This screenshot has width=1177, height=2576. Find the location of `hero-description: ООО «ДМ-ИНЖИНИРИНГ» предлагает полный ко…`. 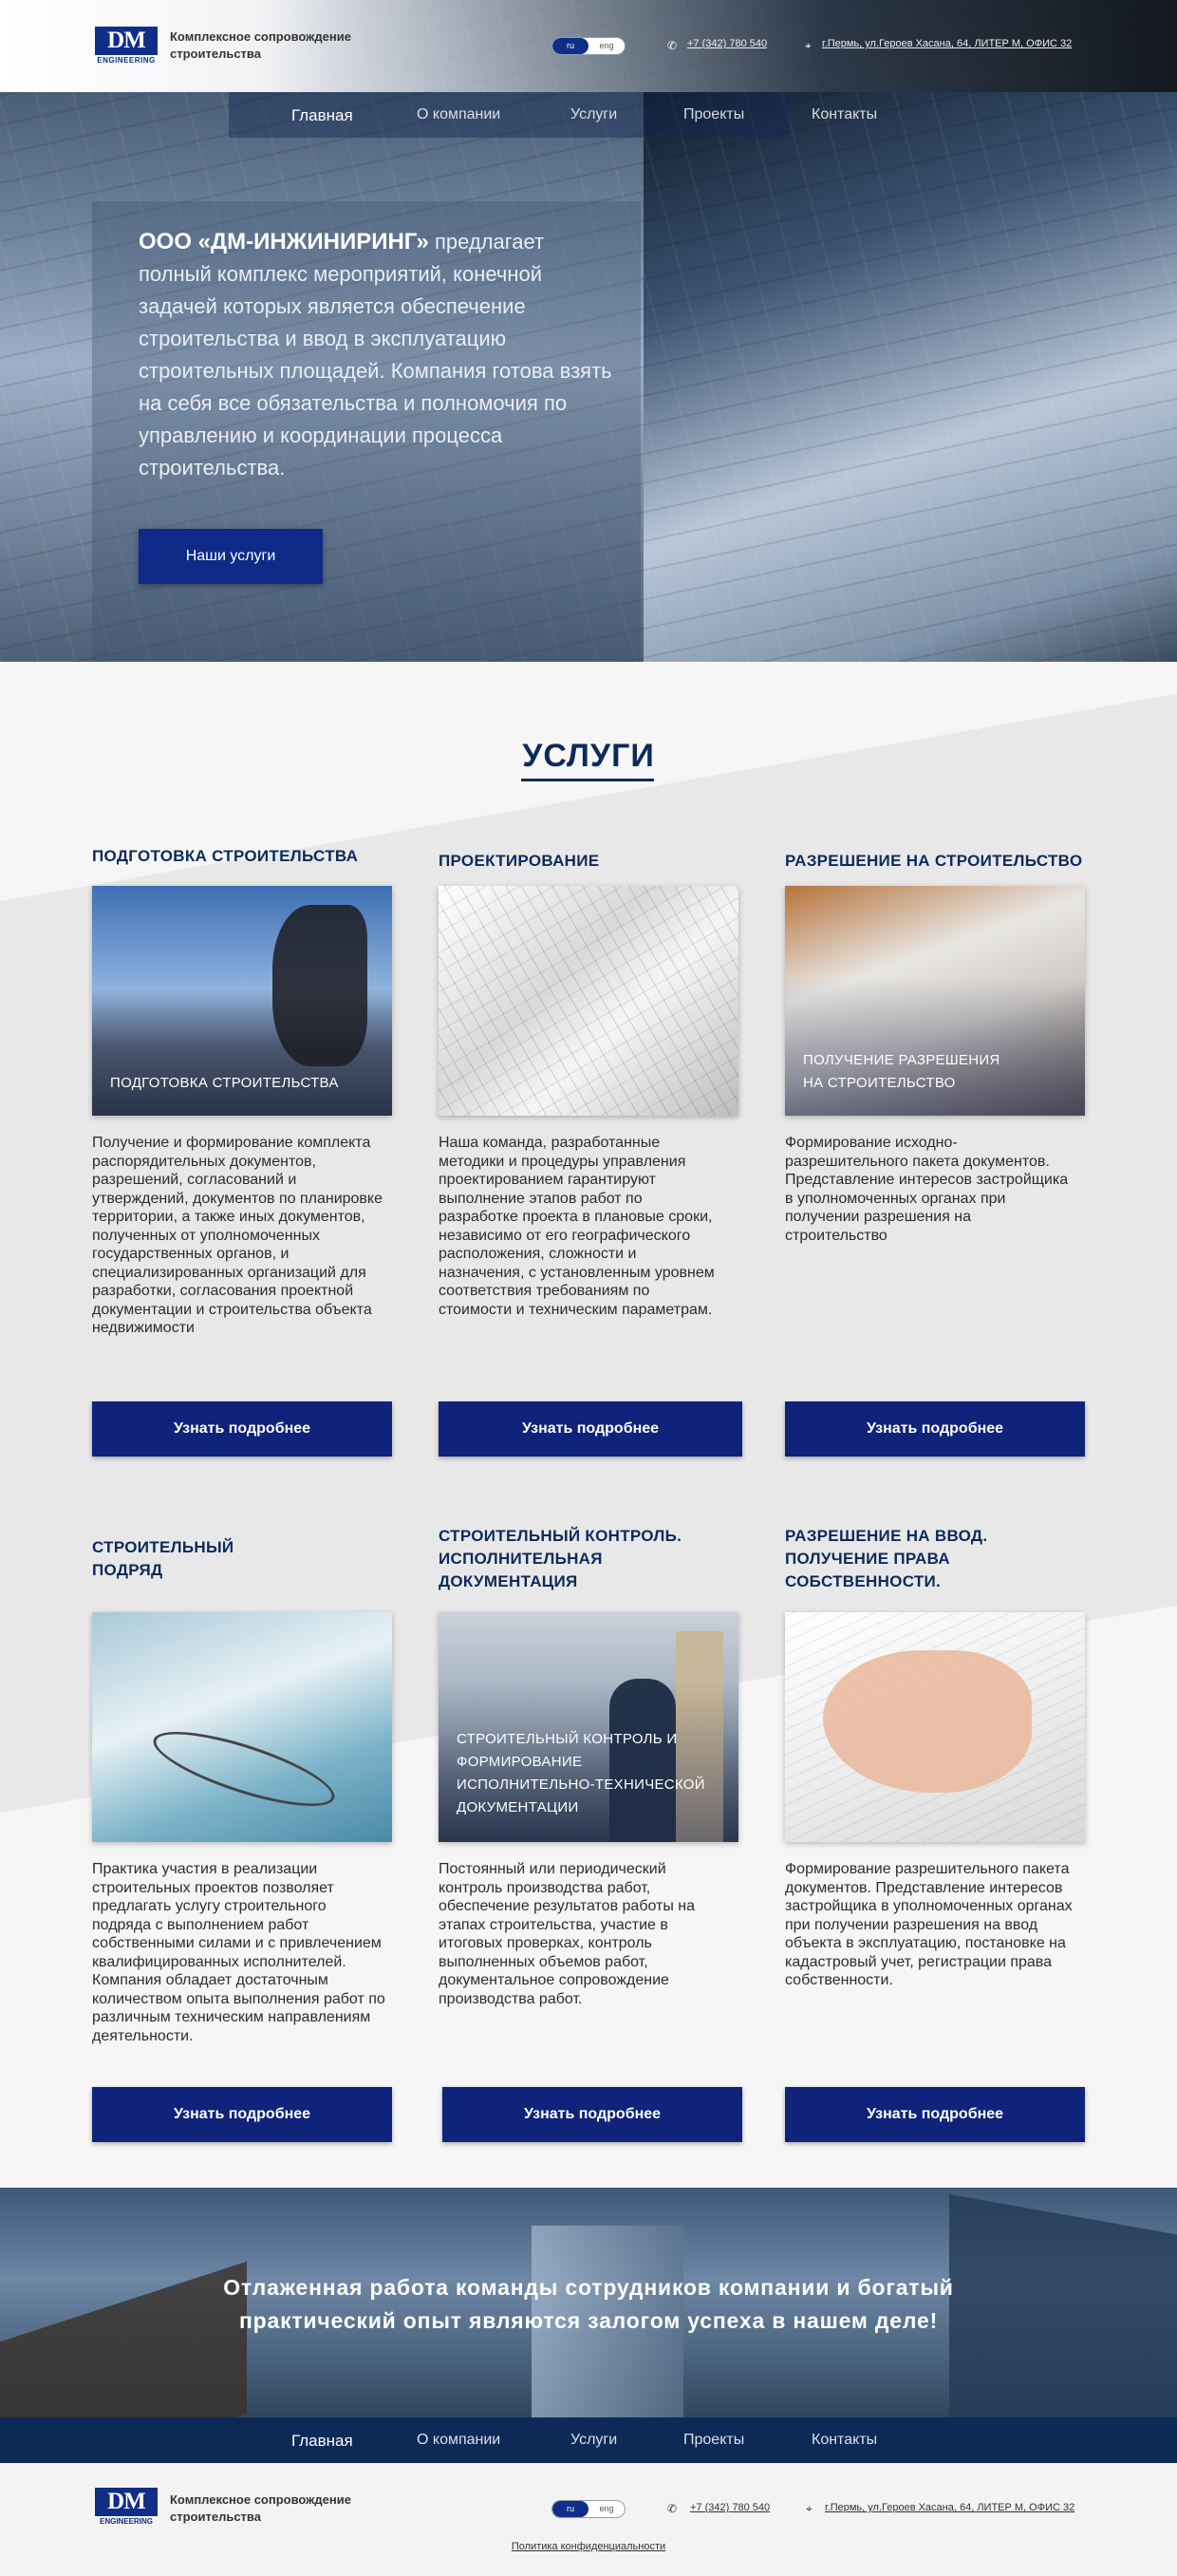

hero-description: ООО «ДМ-ИНЖИНИРИНГ» предлагает полный ко… is located at coordinates (376, 355).